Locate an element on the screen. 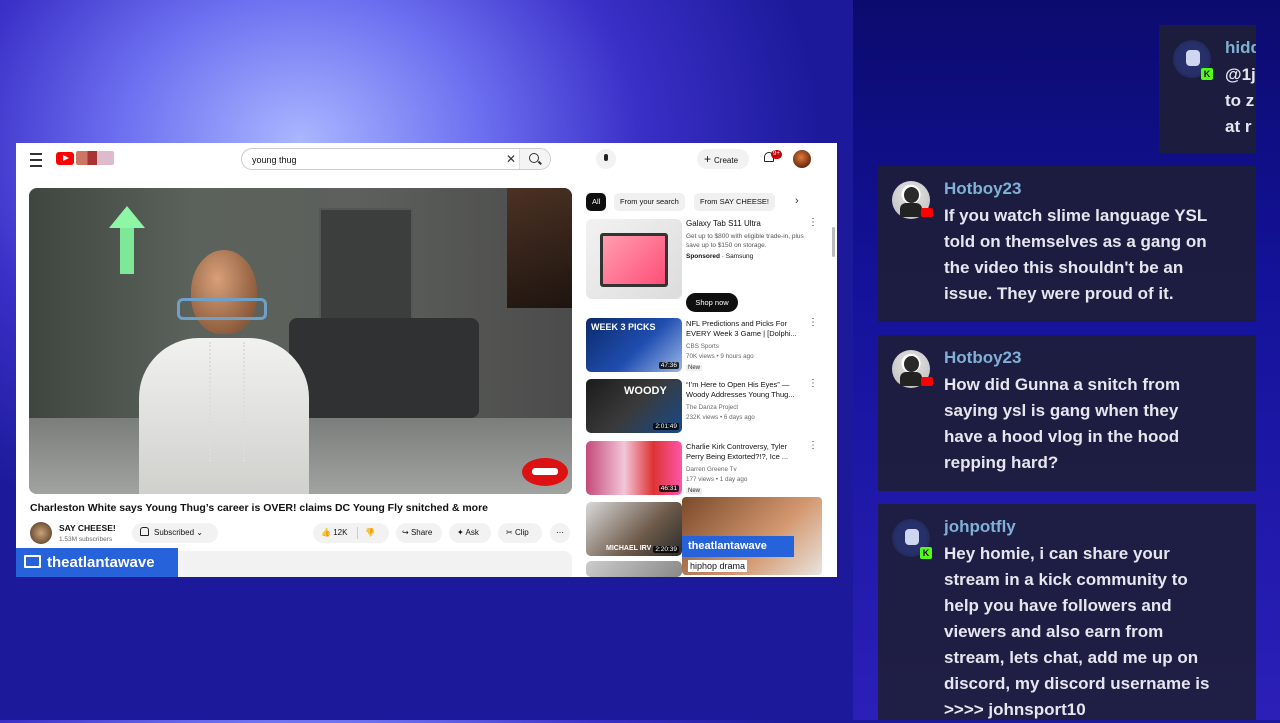  ask-button: ✦ Ask is located at coordinates (470, 533).